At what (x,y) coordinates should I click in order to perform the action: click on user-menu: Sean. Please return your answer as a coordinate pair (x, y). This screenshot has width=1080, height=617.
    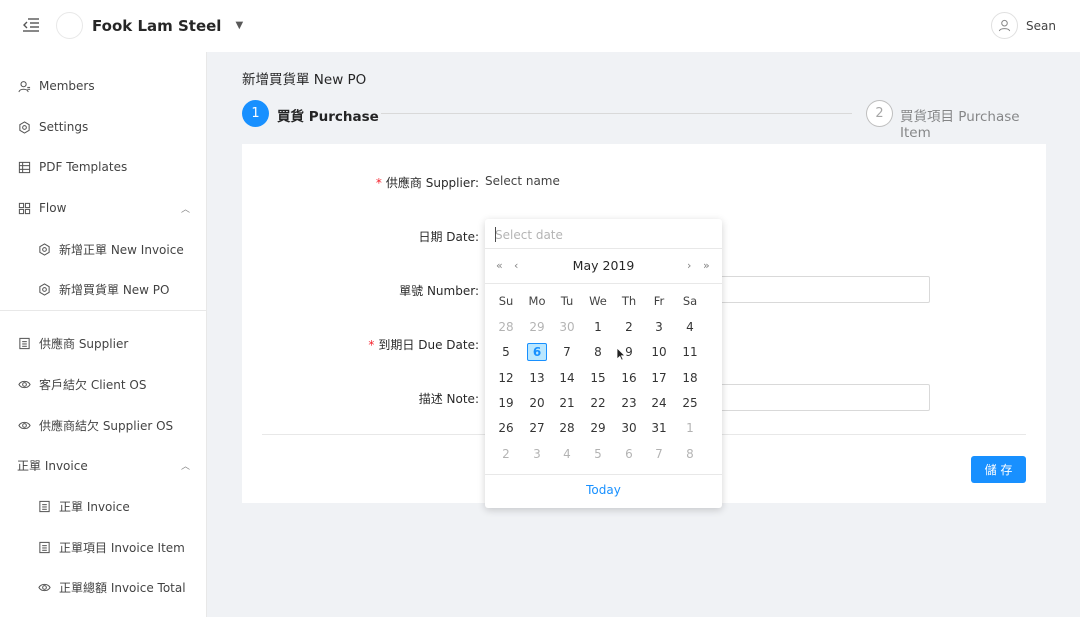
    Looking at the image, I should click on (1023, 25).